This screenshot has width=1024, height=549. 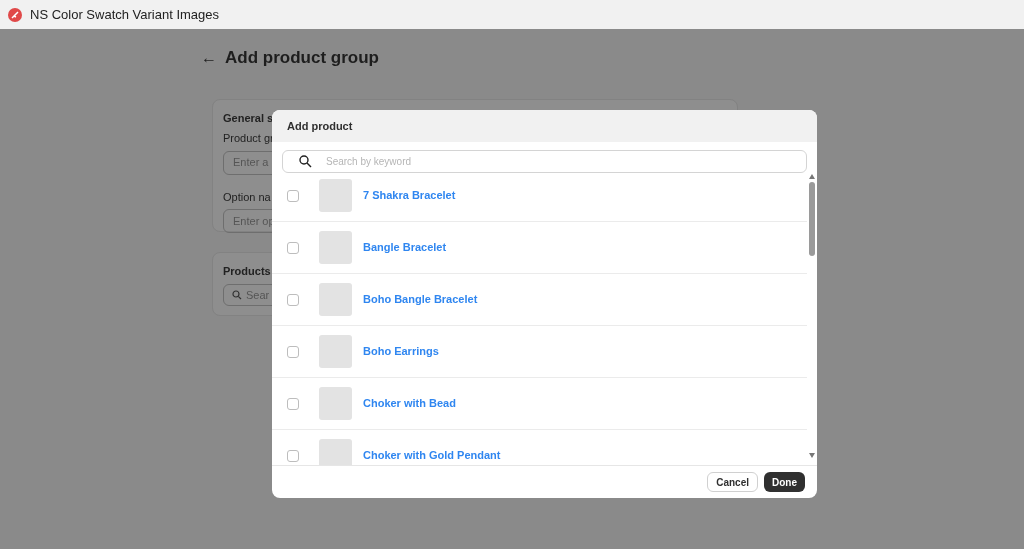 I want to click on field-label: Product gr, so click(x=248, y=138).